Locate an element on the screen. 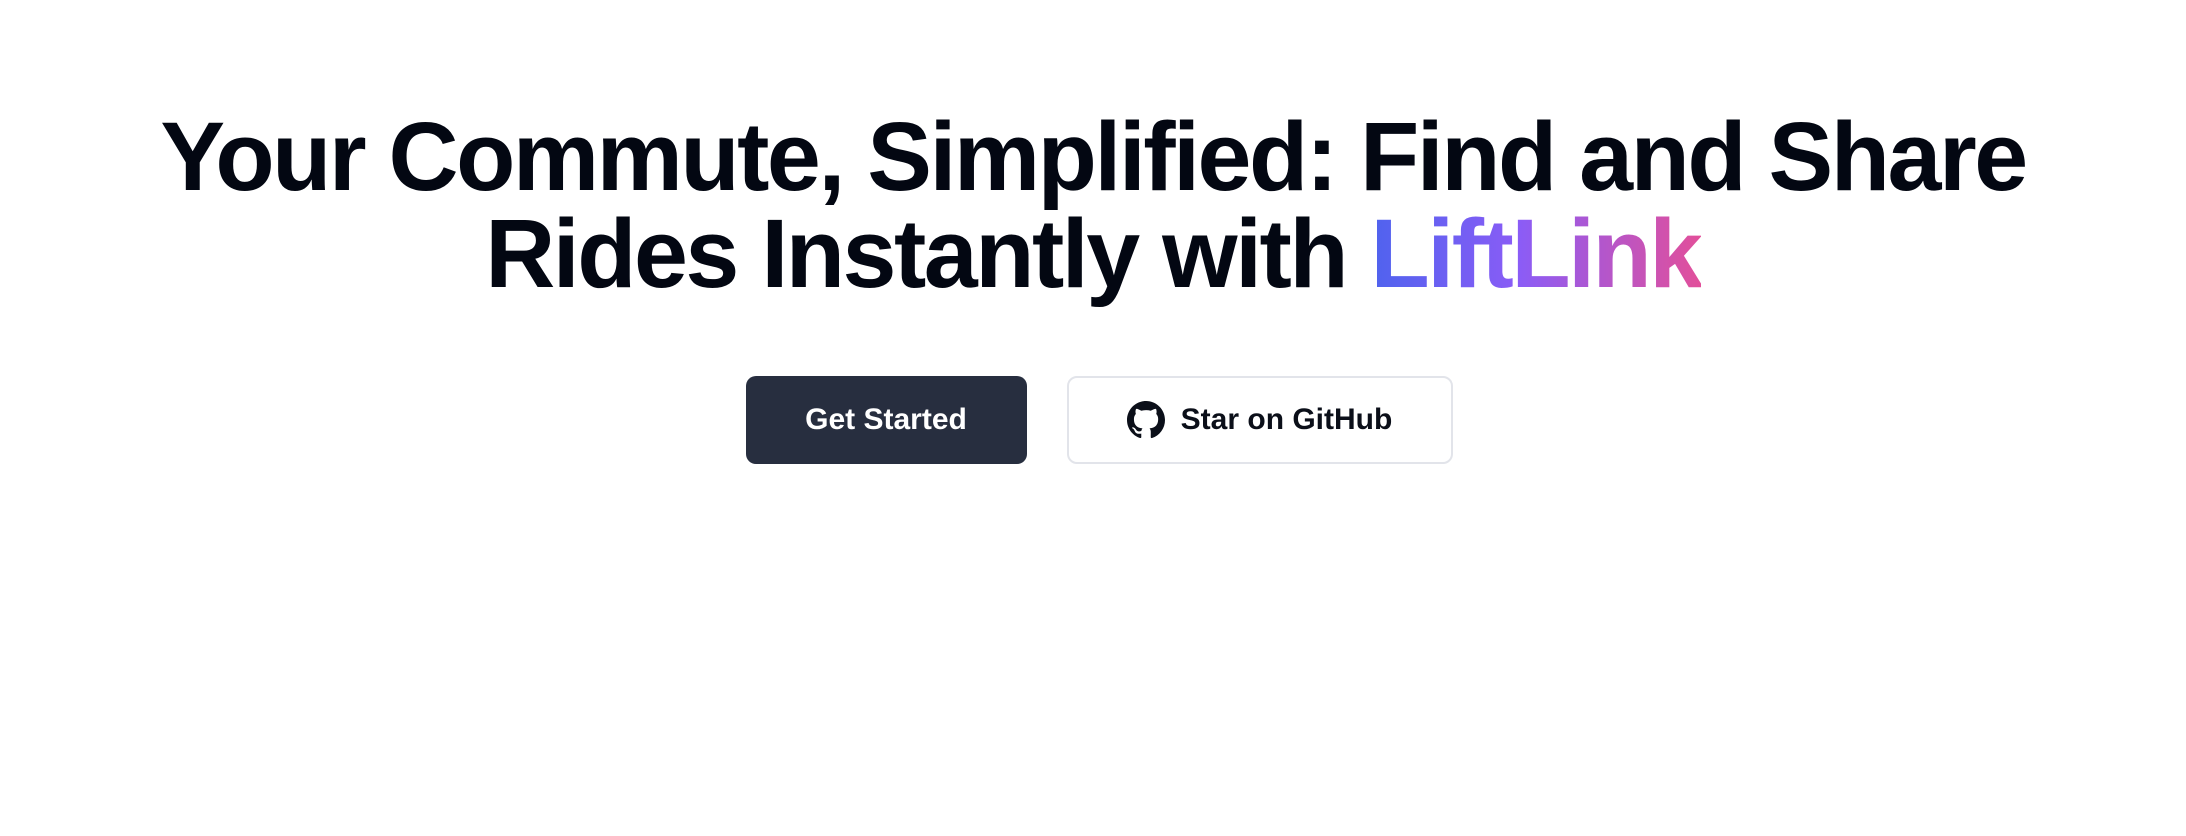  star-on-github-label: Star on GitHub is located at coordinates (1286, 419).